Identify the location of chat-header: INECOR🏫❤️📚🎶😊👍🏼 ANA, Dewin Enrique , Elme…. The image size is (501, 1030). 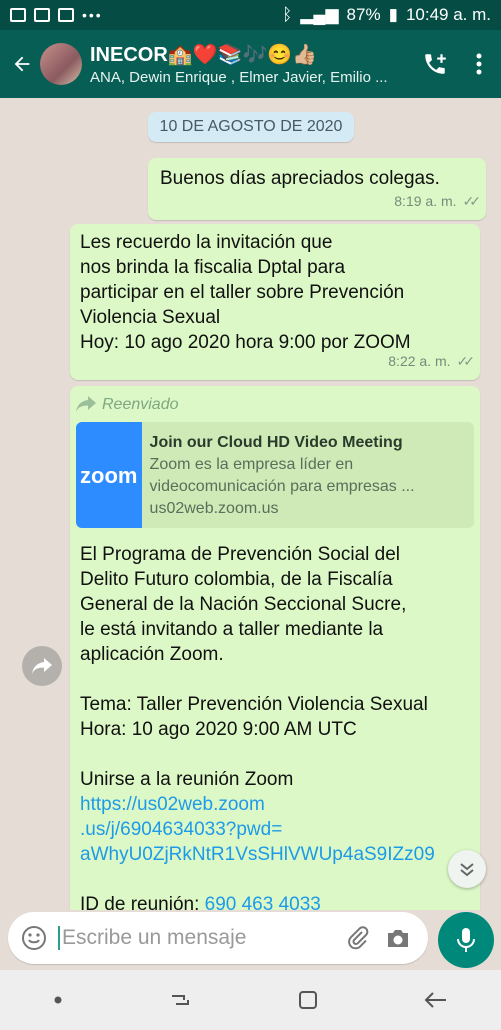
(250, 64).